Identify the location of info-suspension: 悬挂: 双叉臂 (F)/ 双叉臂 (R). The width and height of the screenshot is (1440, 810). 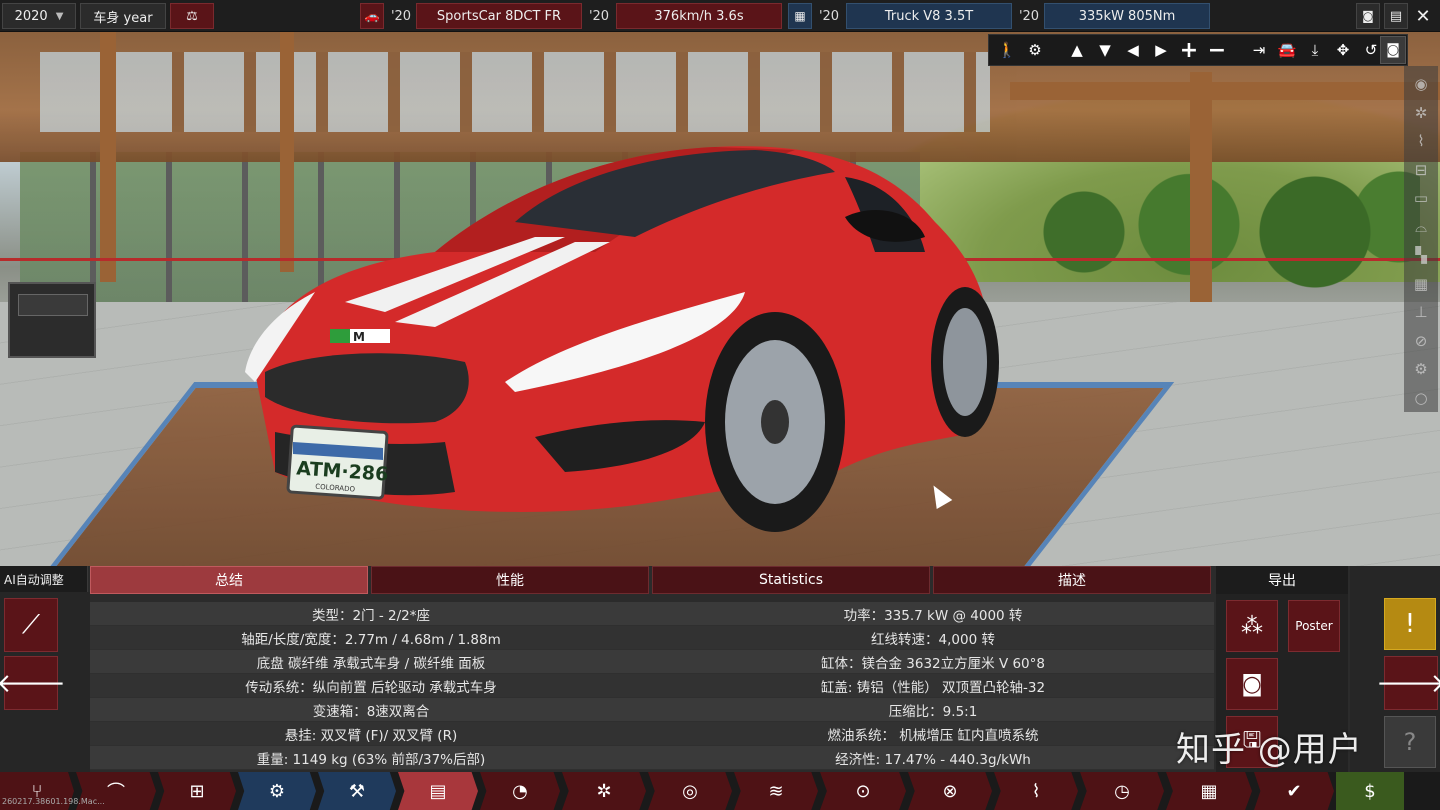
(371, 734).